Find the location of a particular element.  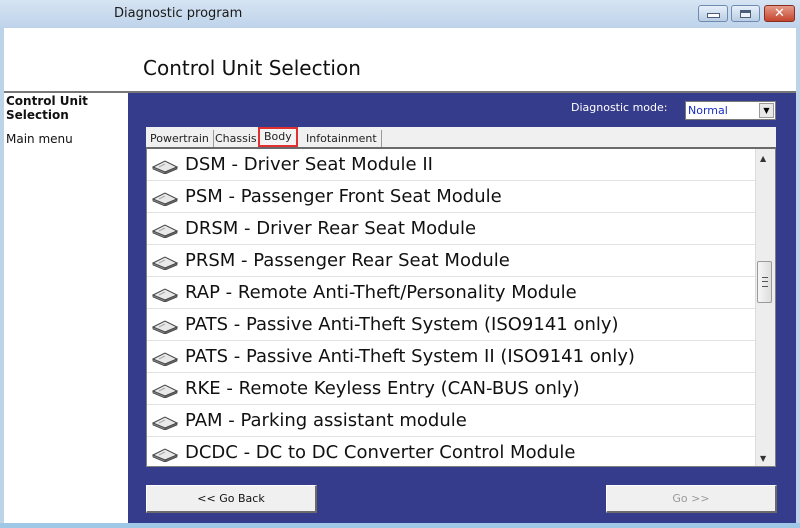

scrollbar-thumb is located at coordinates (764, 282).